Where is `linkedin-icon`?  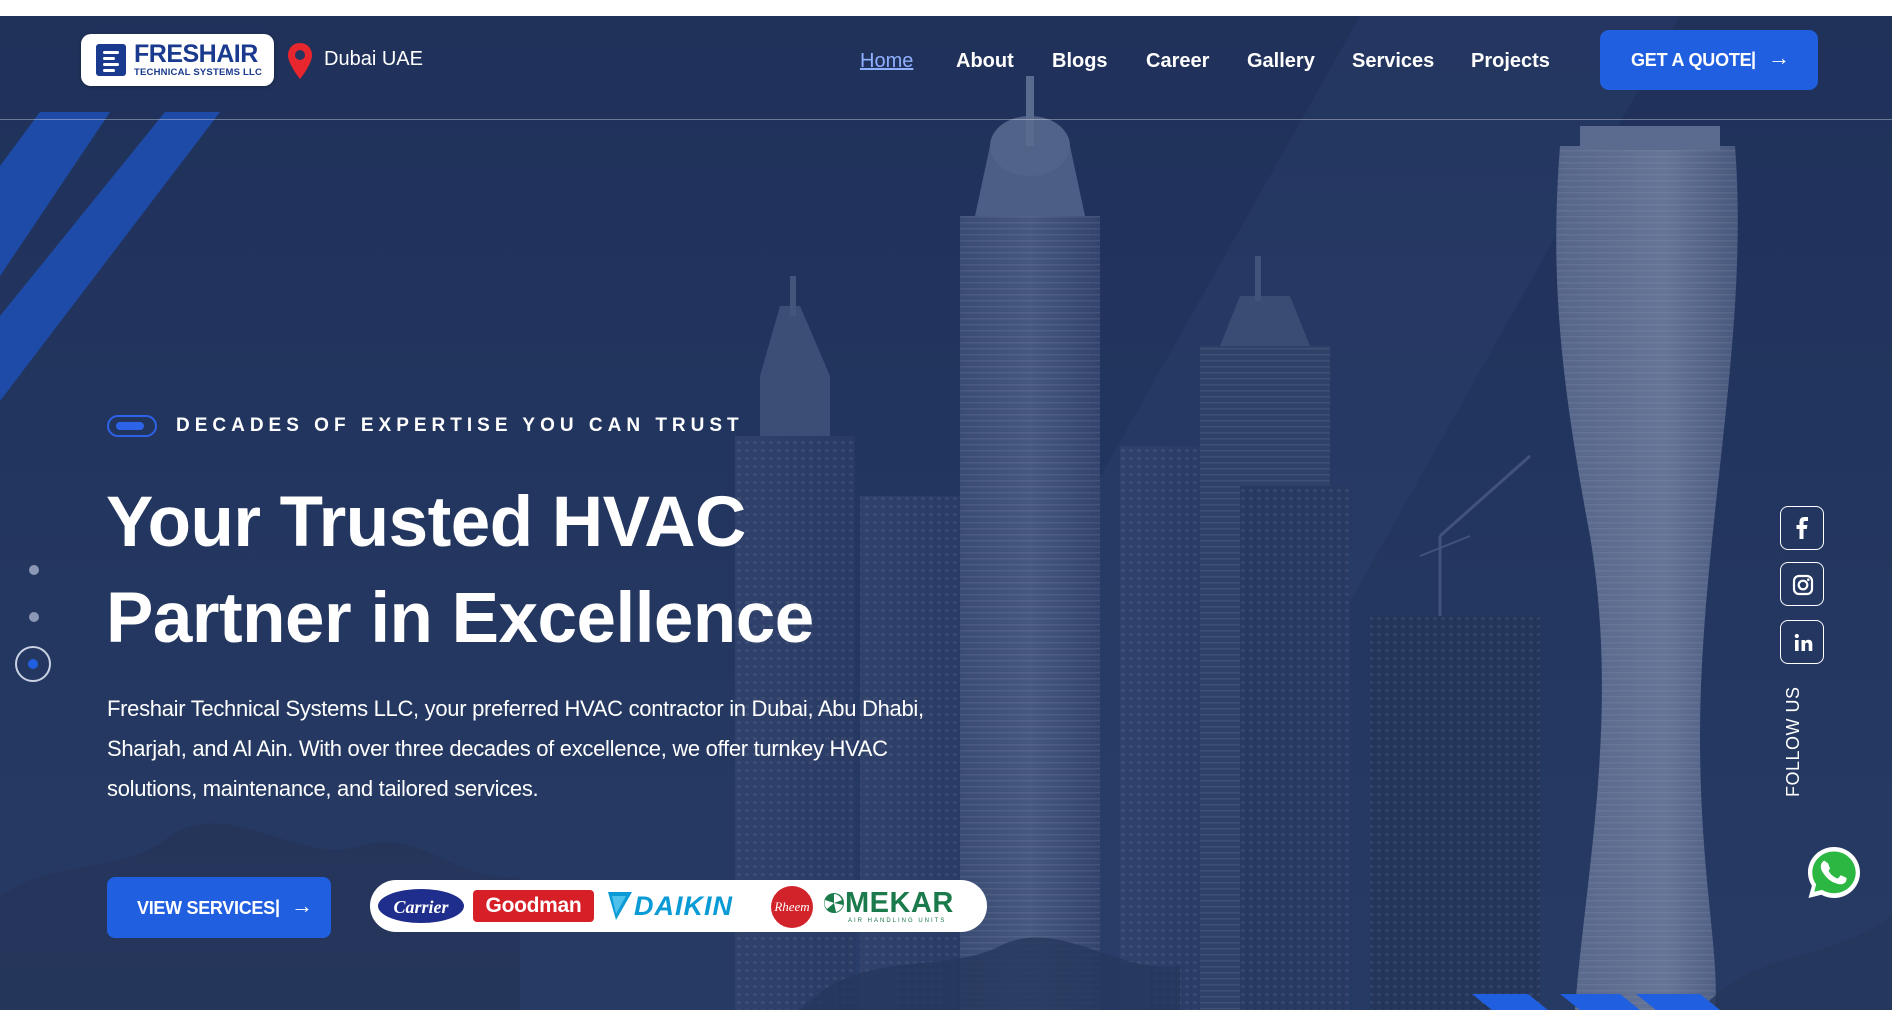 linkedin-icon is located at coordinates (1803, 642).